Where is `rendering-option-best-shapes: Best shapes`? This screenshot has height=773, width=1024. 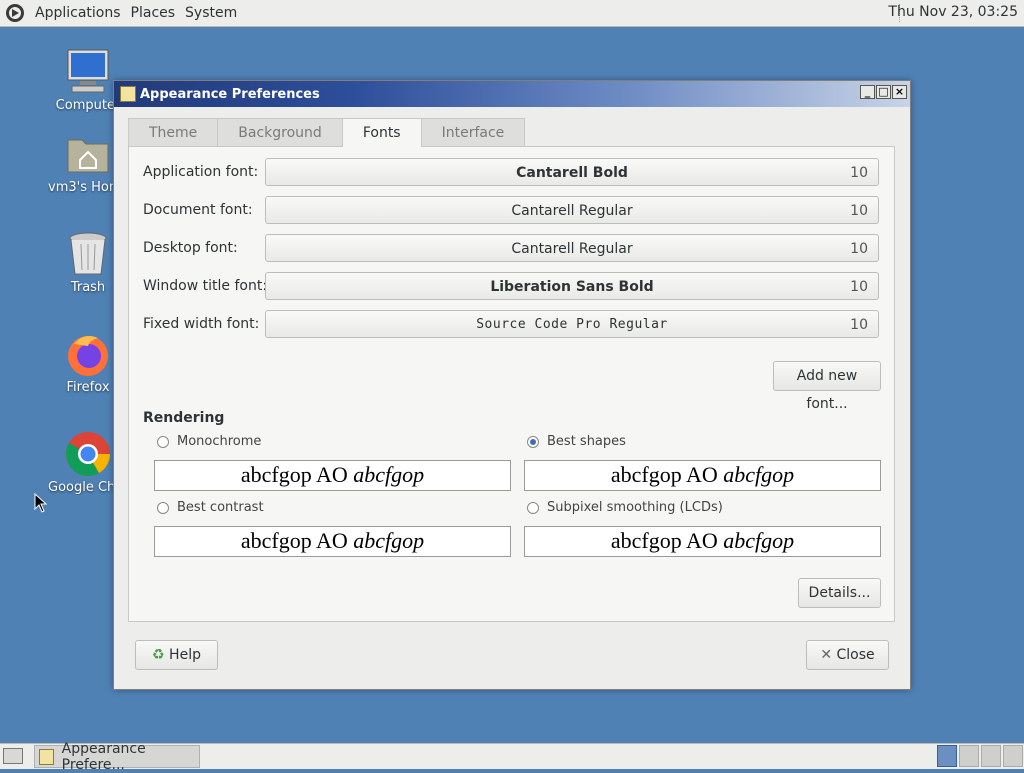 rendering-option-best-shapes: Best shapes is located at coordinates (576, 441).